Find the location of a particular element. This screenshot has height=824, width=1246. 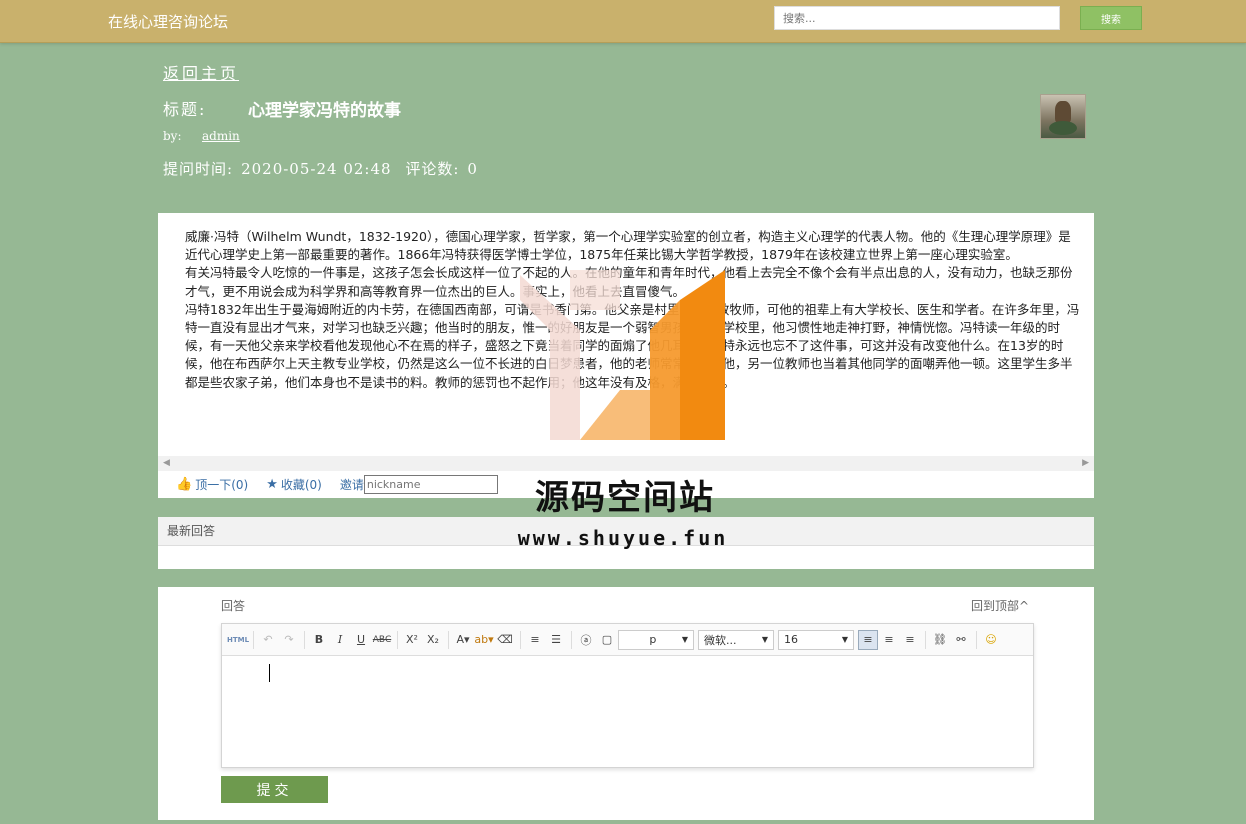

like-label: 顶一下(0) is located at coordinates (222, 485).